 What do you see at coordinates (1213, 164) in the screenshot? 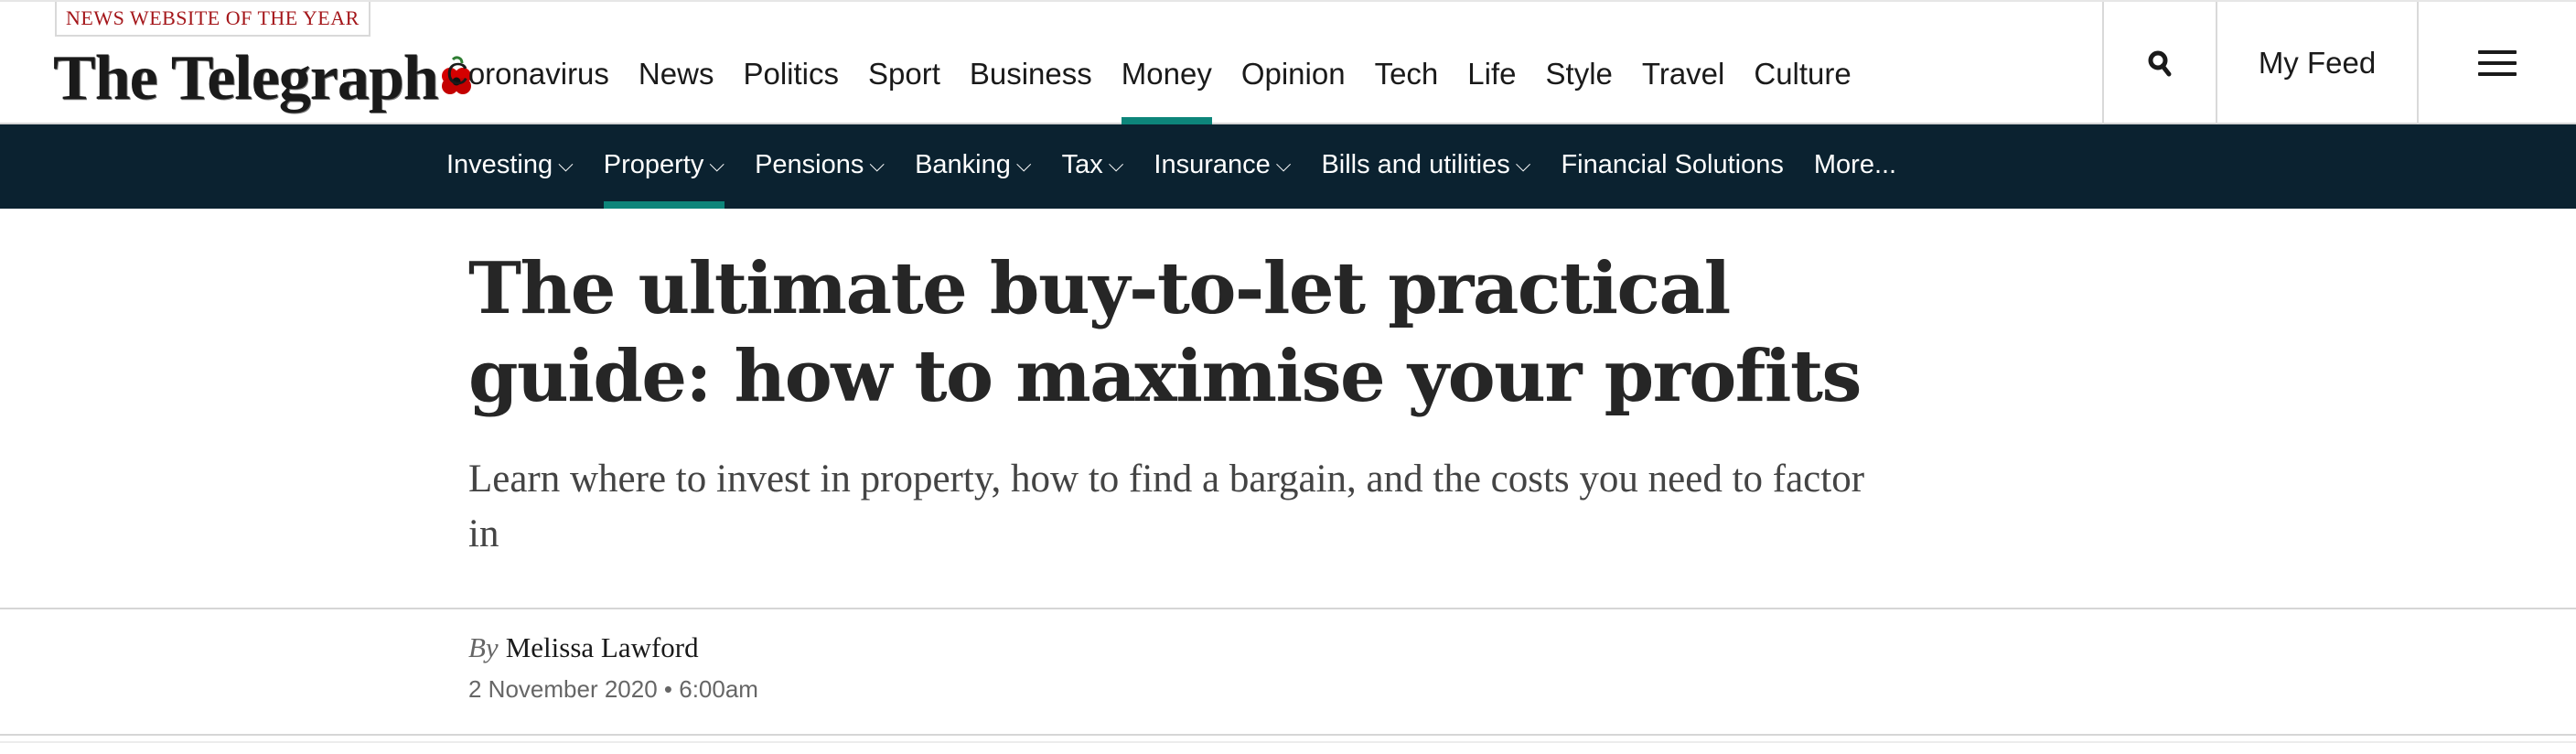
I see `subnav-label: Insurance` at bounding box center [1213, 164].